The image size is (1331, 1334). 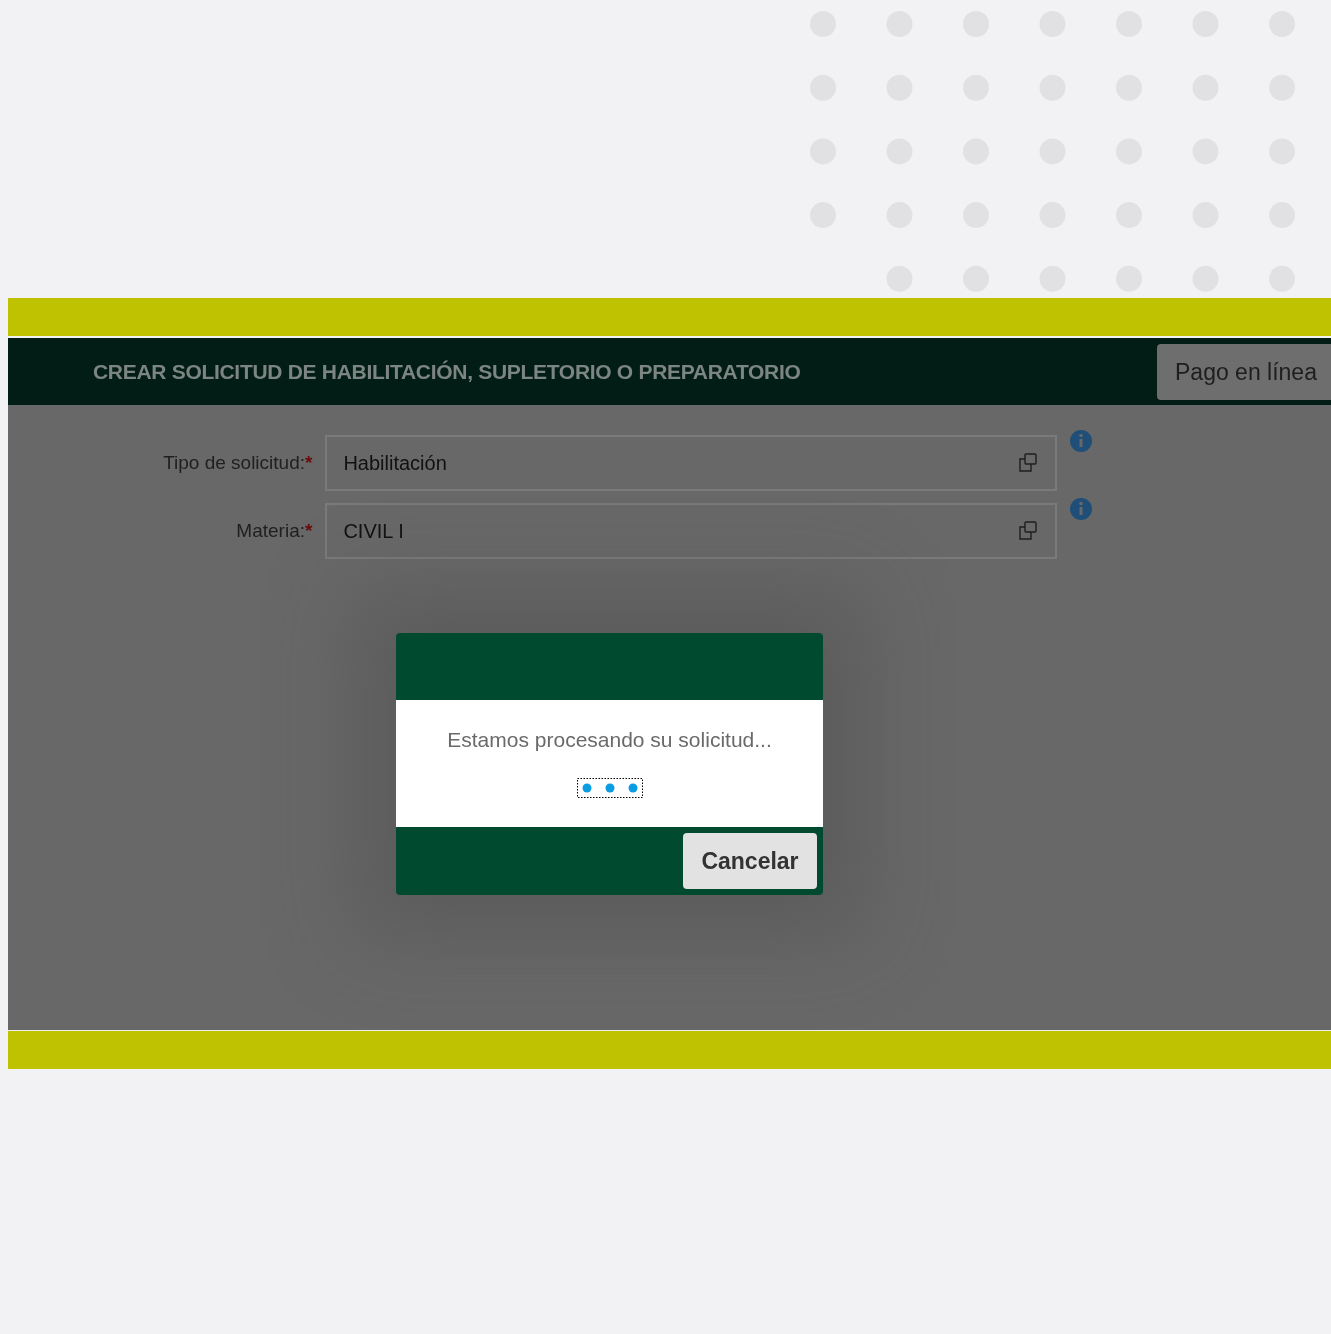 I want to click on field-label: Materia:, so click(x=270, y=531).